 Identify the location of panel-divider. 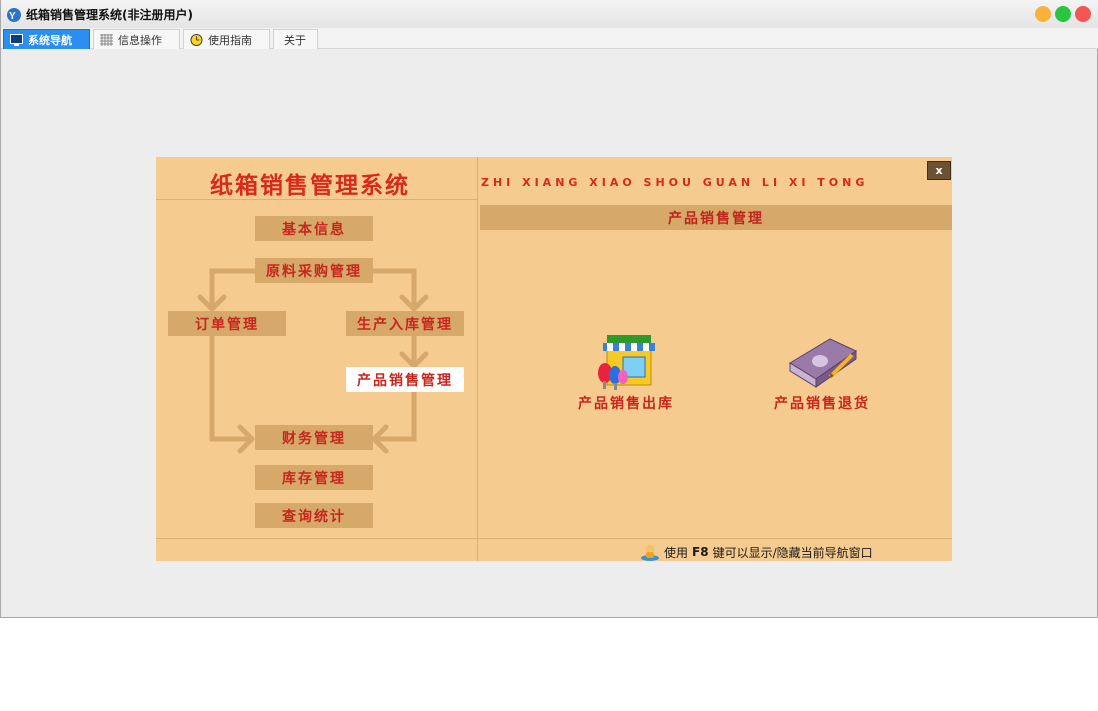
(477, 359).